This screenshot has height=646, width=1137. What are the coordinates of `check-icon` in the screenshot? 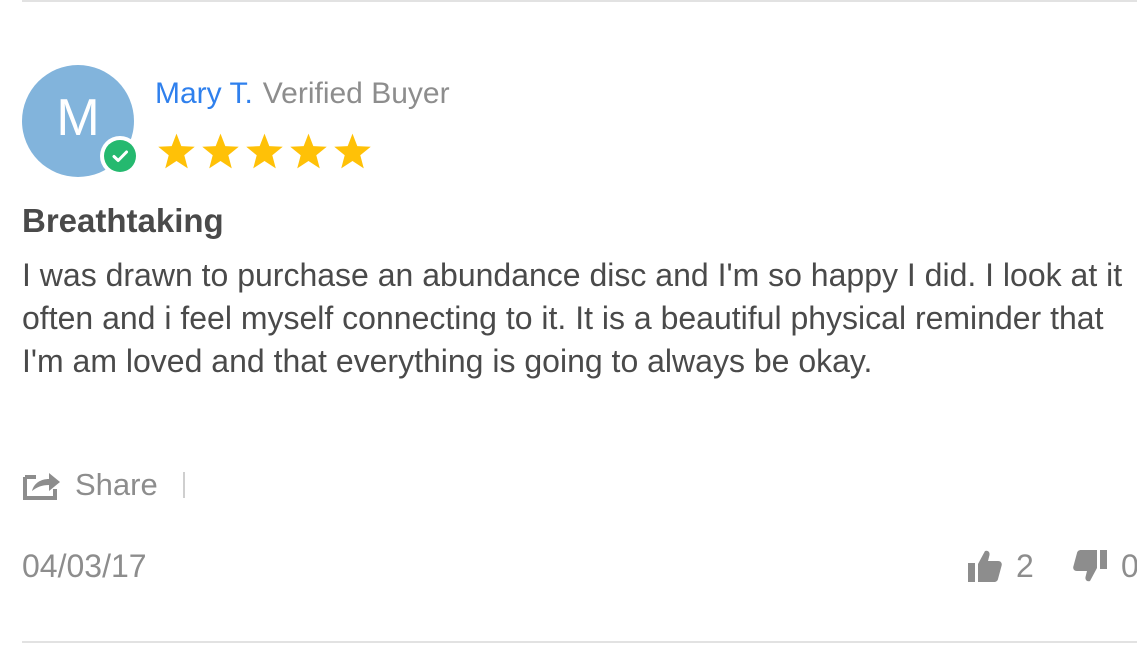 It's located at (120, 156).